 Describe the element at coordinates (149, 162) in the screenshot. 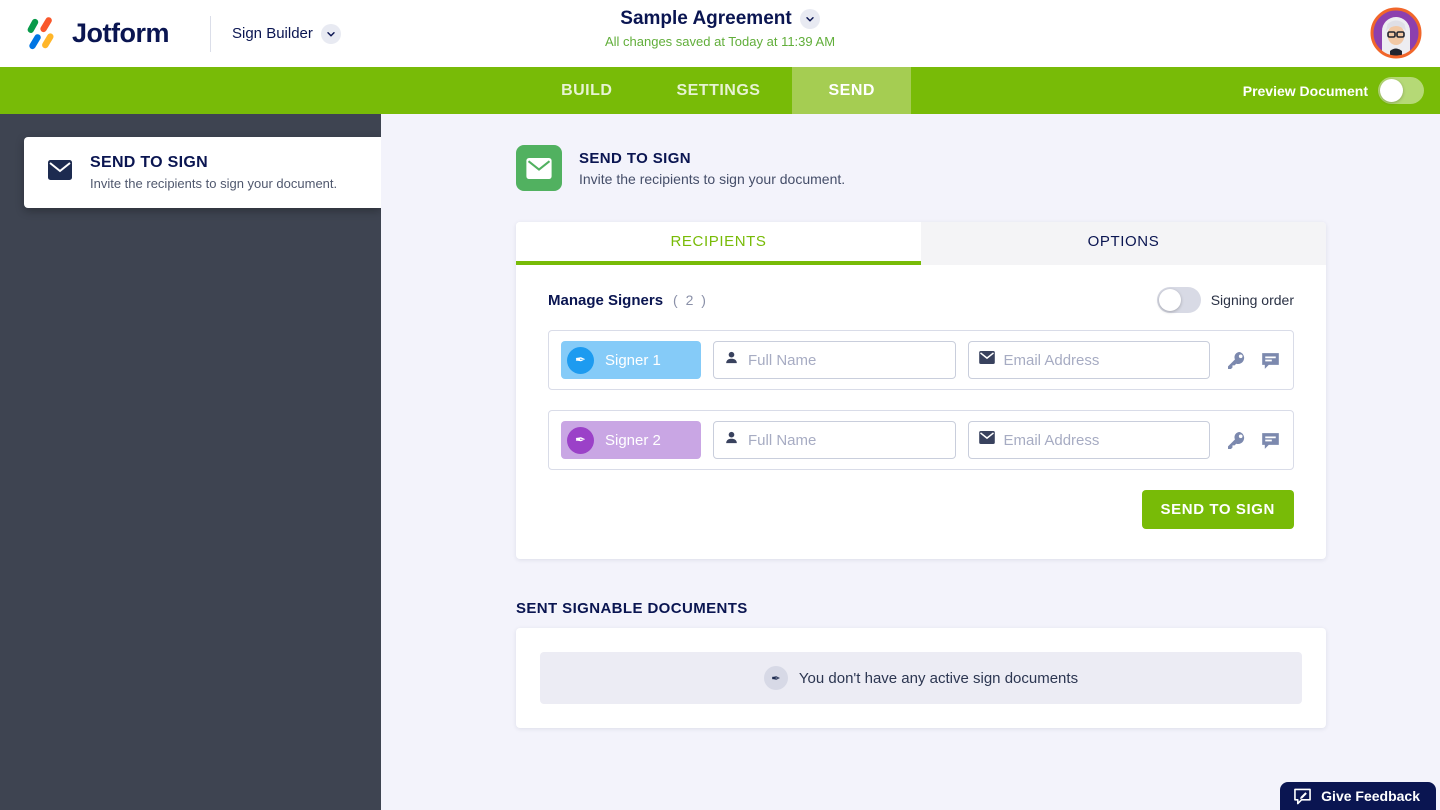

I see `sidebar-item-title: SEND TO SIGN` at that location.